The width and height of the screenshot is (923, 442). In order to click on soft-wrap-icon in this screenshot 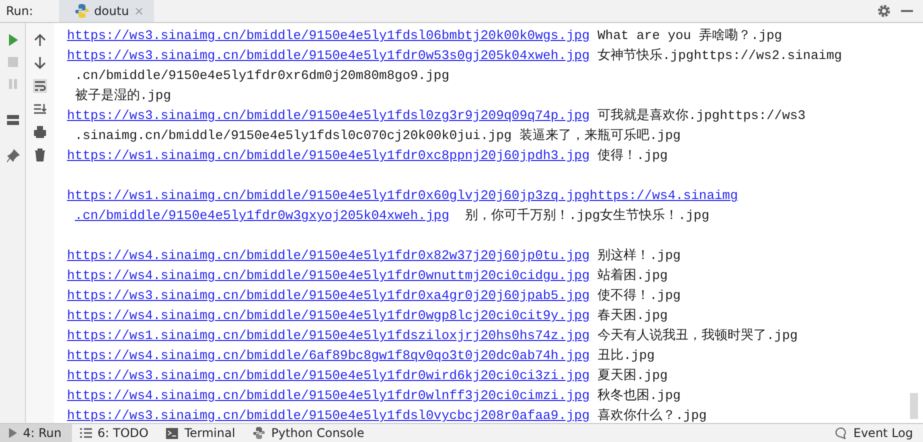, I will do `click(40, 86)`.